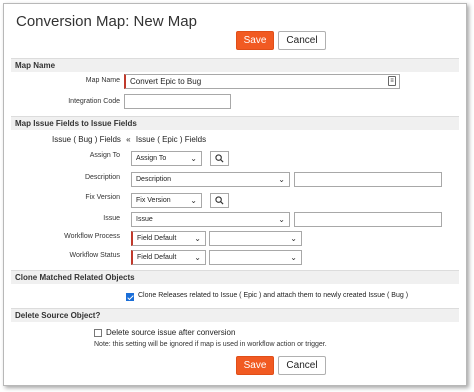 Image resolution: width=474 pixels, height=392 pixels. What do you see at coordinates (102, 177) in the screenshot?
I see `field-label-description: Description` at bounding box center [102, 177].